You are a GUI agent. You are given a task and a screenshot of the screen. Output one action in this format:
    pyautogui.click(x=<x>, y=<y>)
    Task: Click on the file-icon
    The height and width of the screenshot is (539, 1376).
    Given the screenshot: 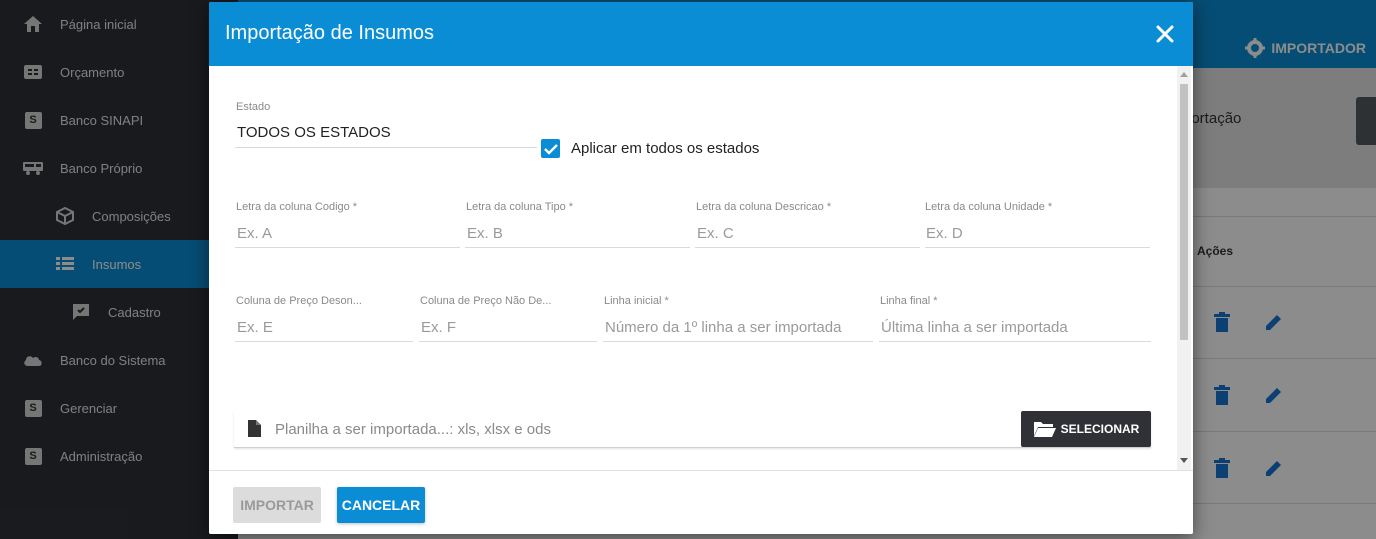 What is the action you would take?
    pyautogui.click(x=254, y=428)
    